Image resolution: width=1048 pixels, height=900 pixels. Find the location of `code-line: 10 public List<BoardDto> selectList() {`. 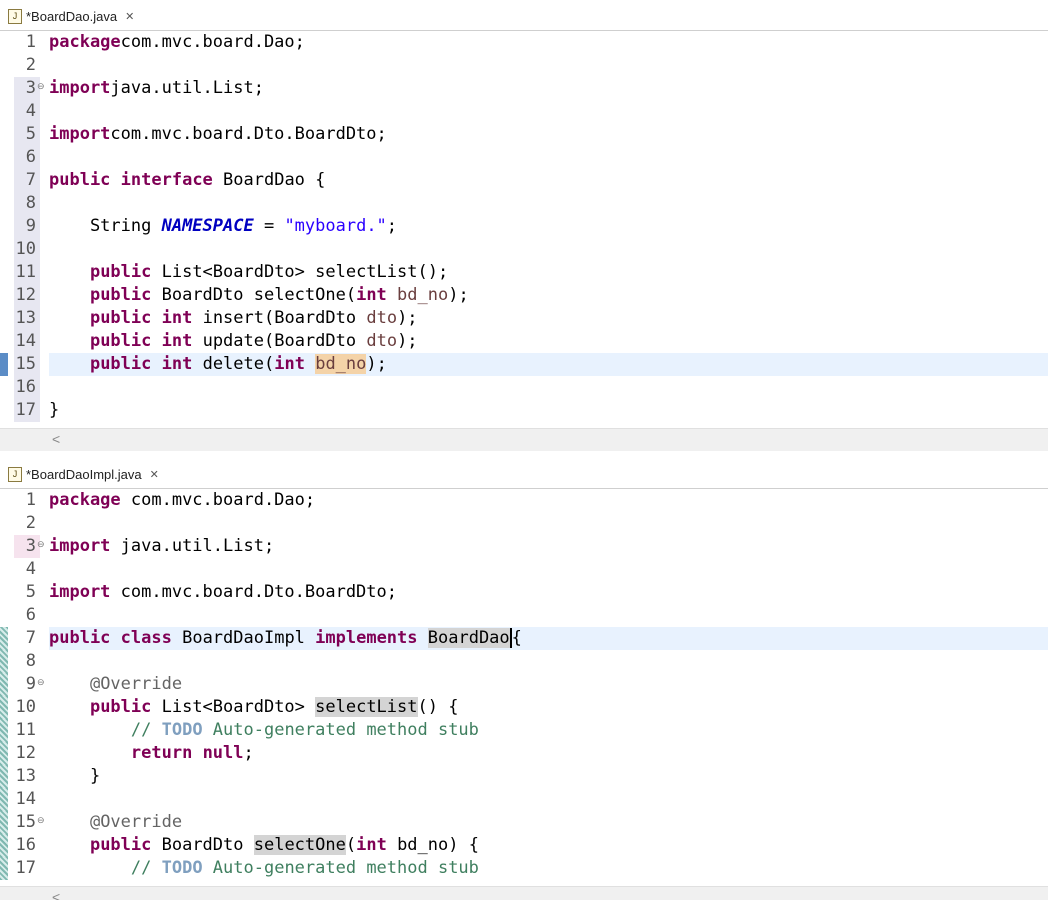

code-line: 10 public List<BoardDto> selectList() { is located at coordinates (524, 707).